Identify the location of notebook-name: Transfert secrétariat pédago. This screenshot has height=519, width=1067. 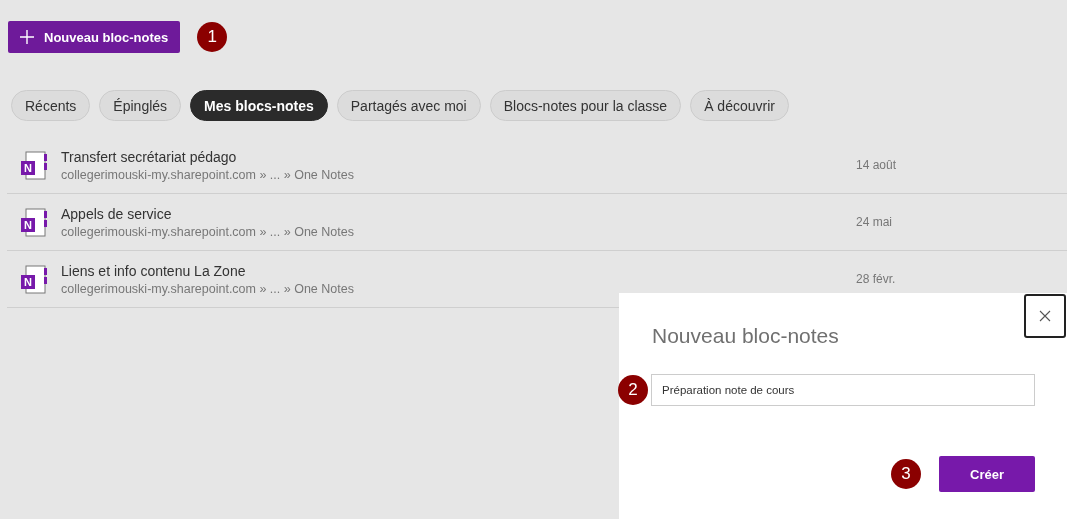
(458, 156).